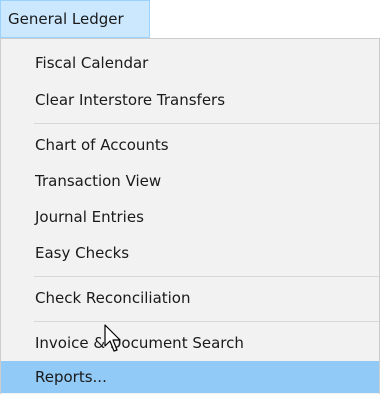 This screenshot has width=380, height=394. What do you see at coordinates (89, 217) in the screenshot?
I see `menu-item-label: Journal Entries` at bounding box center [89, 217].